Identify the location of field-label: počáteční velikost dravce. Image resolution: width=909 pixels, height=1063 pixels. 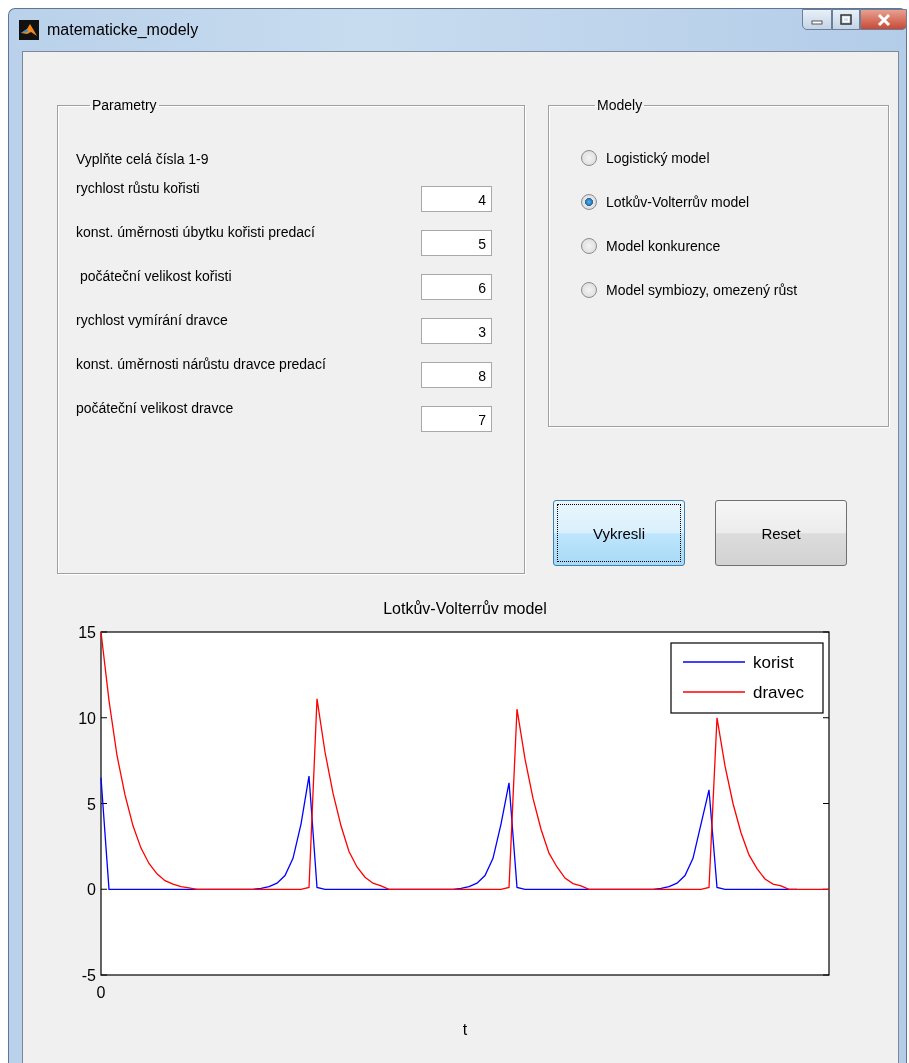
(155, 408).